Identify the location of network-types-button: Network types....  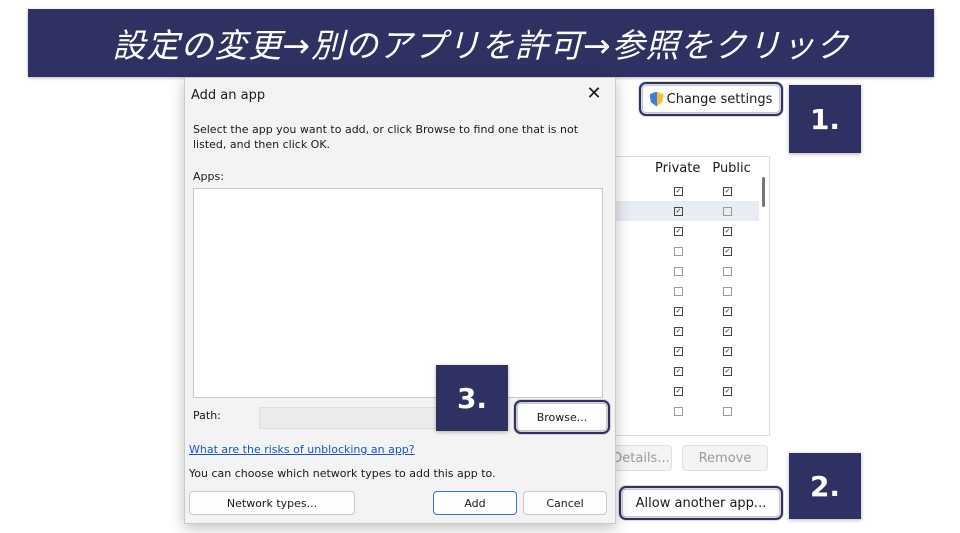
(272, 503).